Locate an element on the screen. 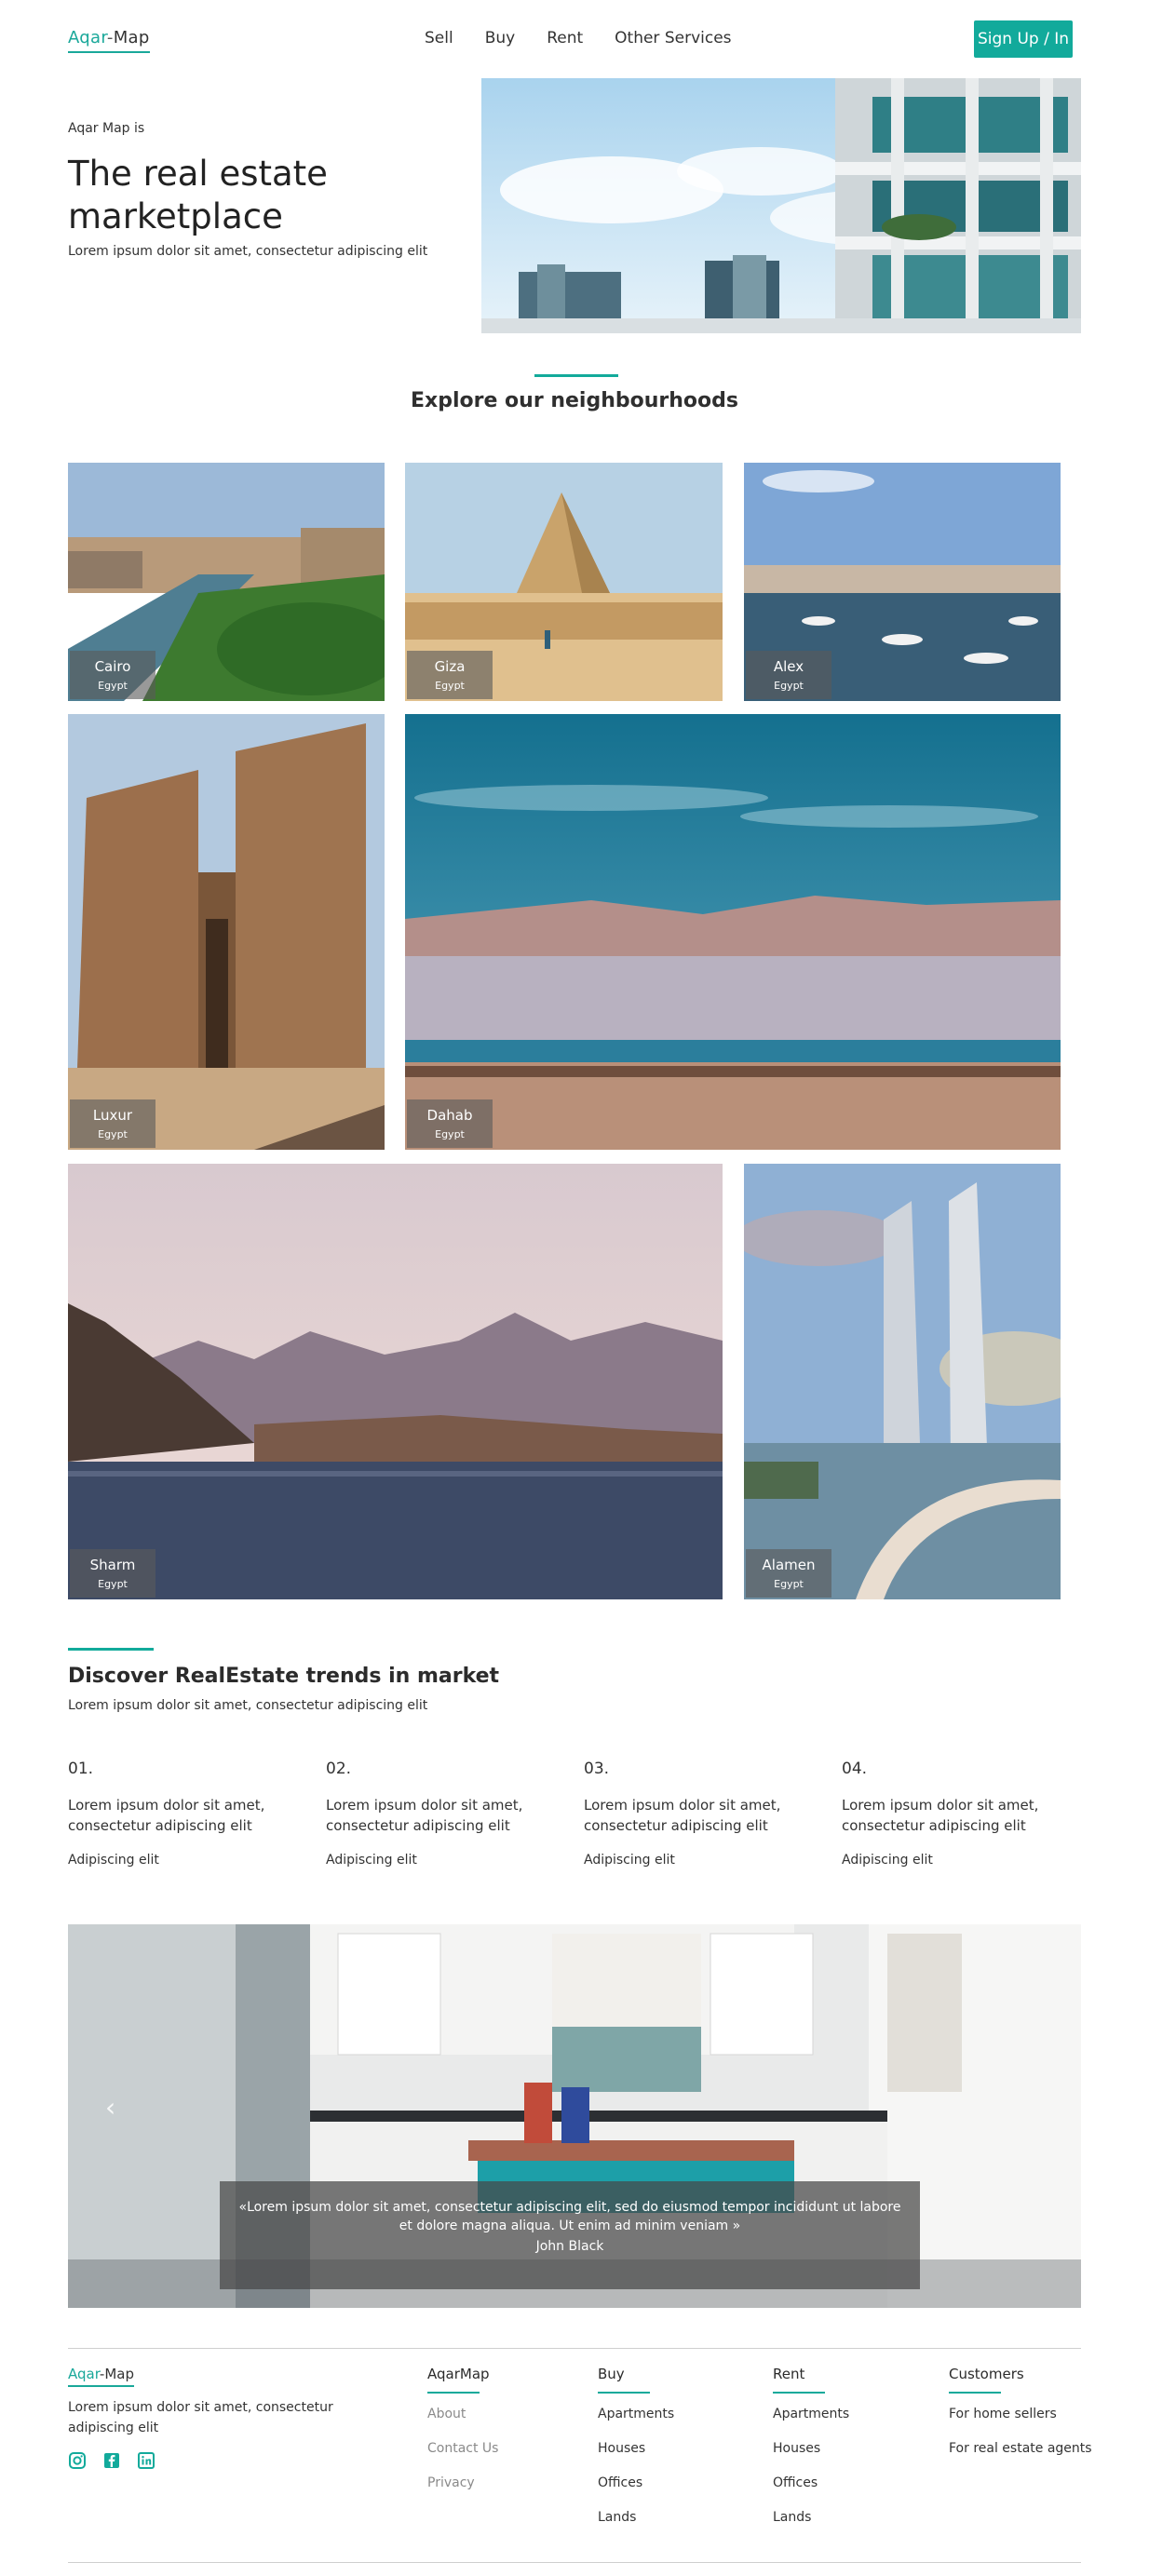 This screenshot has width=1149, height=2576. nav-rent: Rent is located at coordinates (565, 38).